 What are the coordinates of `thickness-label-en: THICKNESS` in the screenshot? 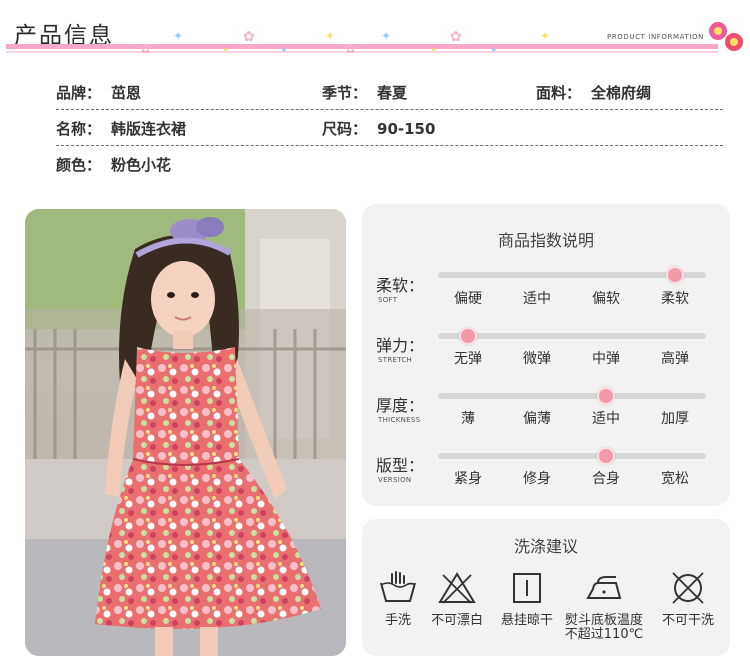 It's located at (399, 420).